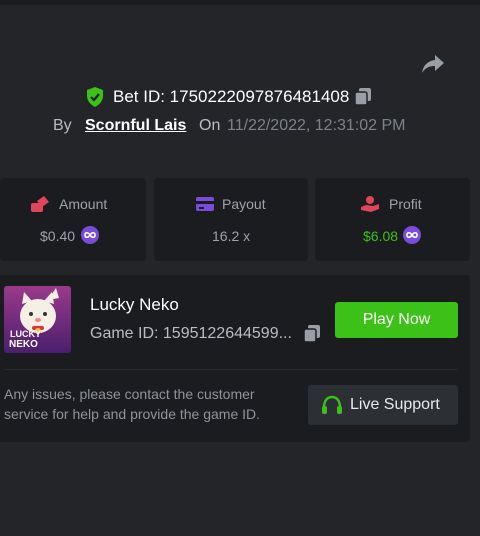 Image resolution: width=480 pixels, height=536 pixels. What do you see at coordinates (134, 305) in the screenshot?
I see `game-name: Lucky Neko` at bounding box center [134, 305].